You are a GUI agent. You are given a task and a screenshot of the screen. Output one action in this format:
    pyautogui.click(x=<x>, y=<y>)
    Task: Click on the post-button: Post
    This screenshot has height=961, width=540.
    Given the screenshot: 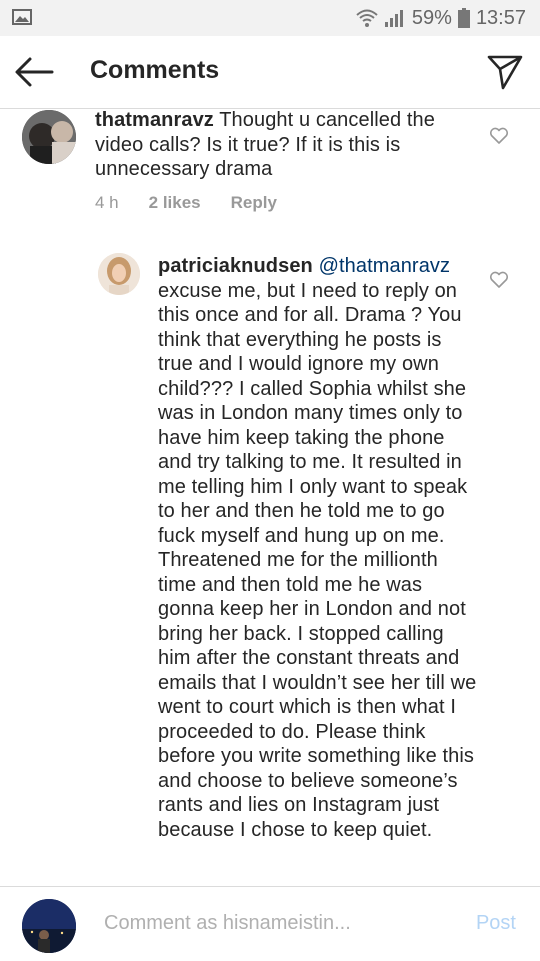 What is the action you would take?
    pyautogui.click(x=496, y=923)
    